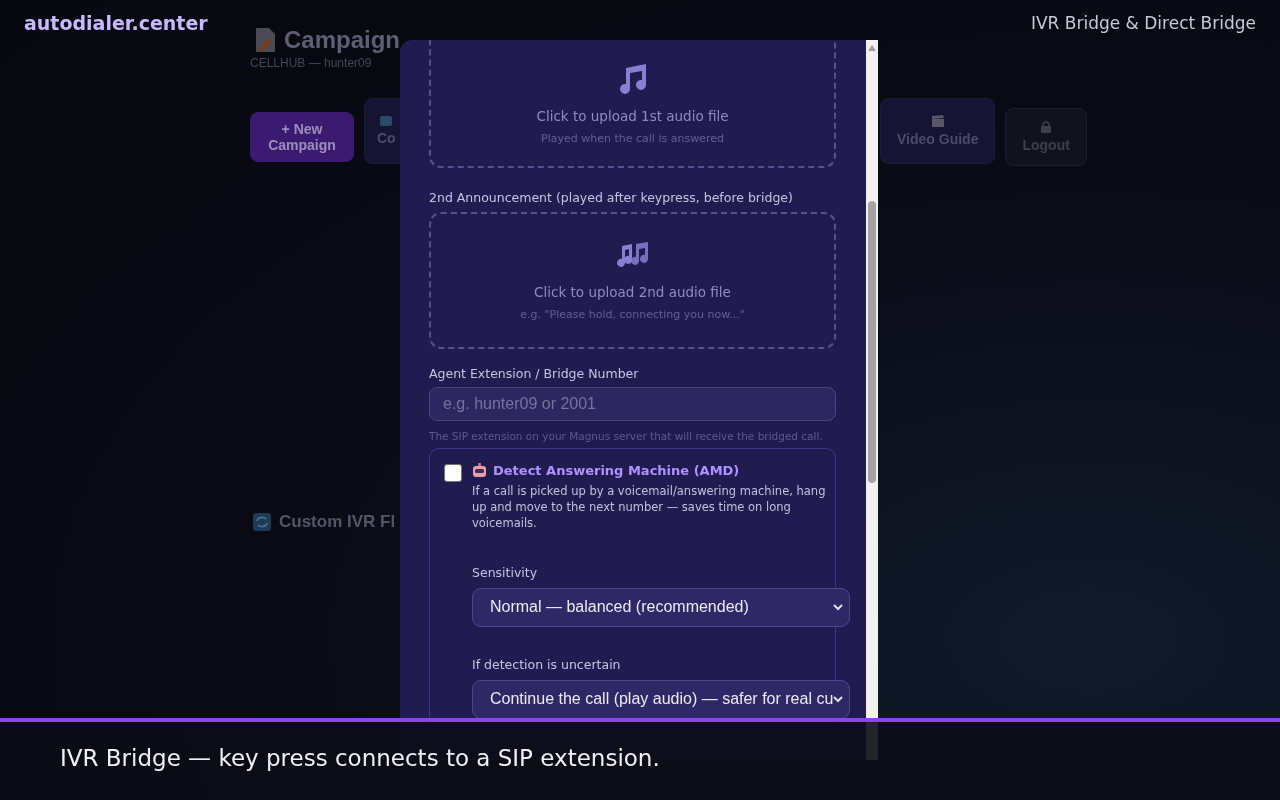  Describe the element at coordinates (1143, 23) in the screenshot. I see `video-topic: IVR Bridge & Direct Bridge` at that location.